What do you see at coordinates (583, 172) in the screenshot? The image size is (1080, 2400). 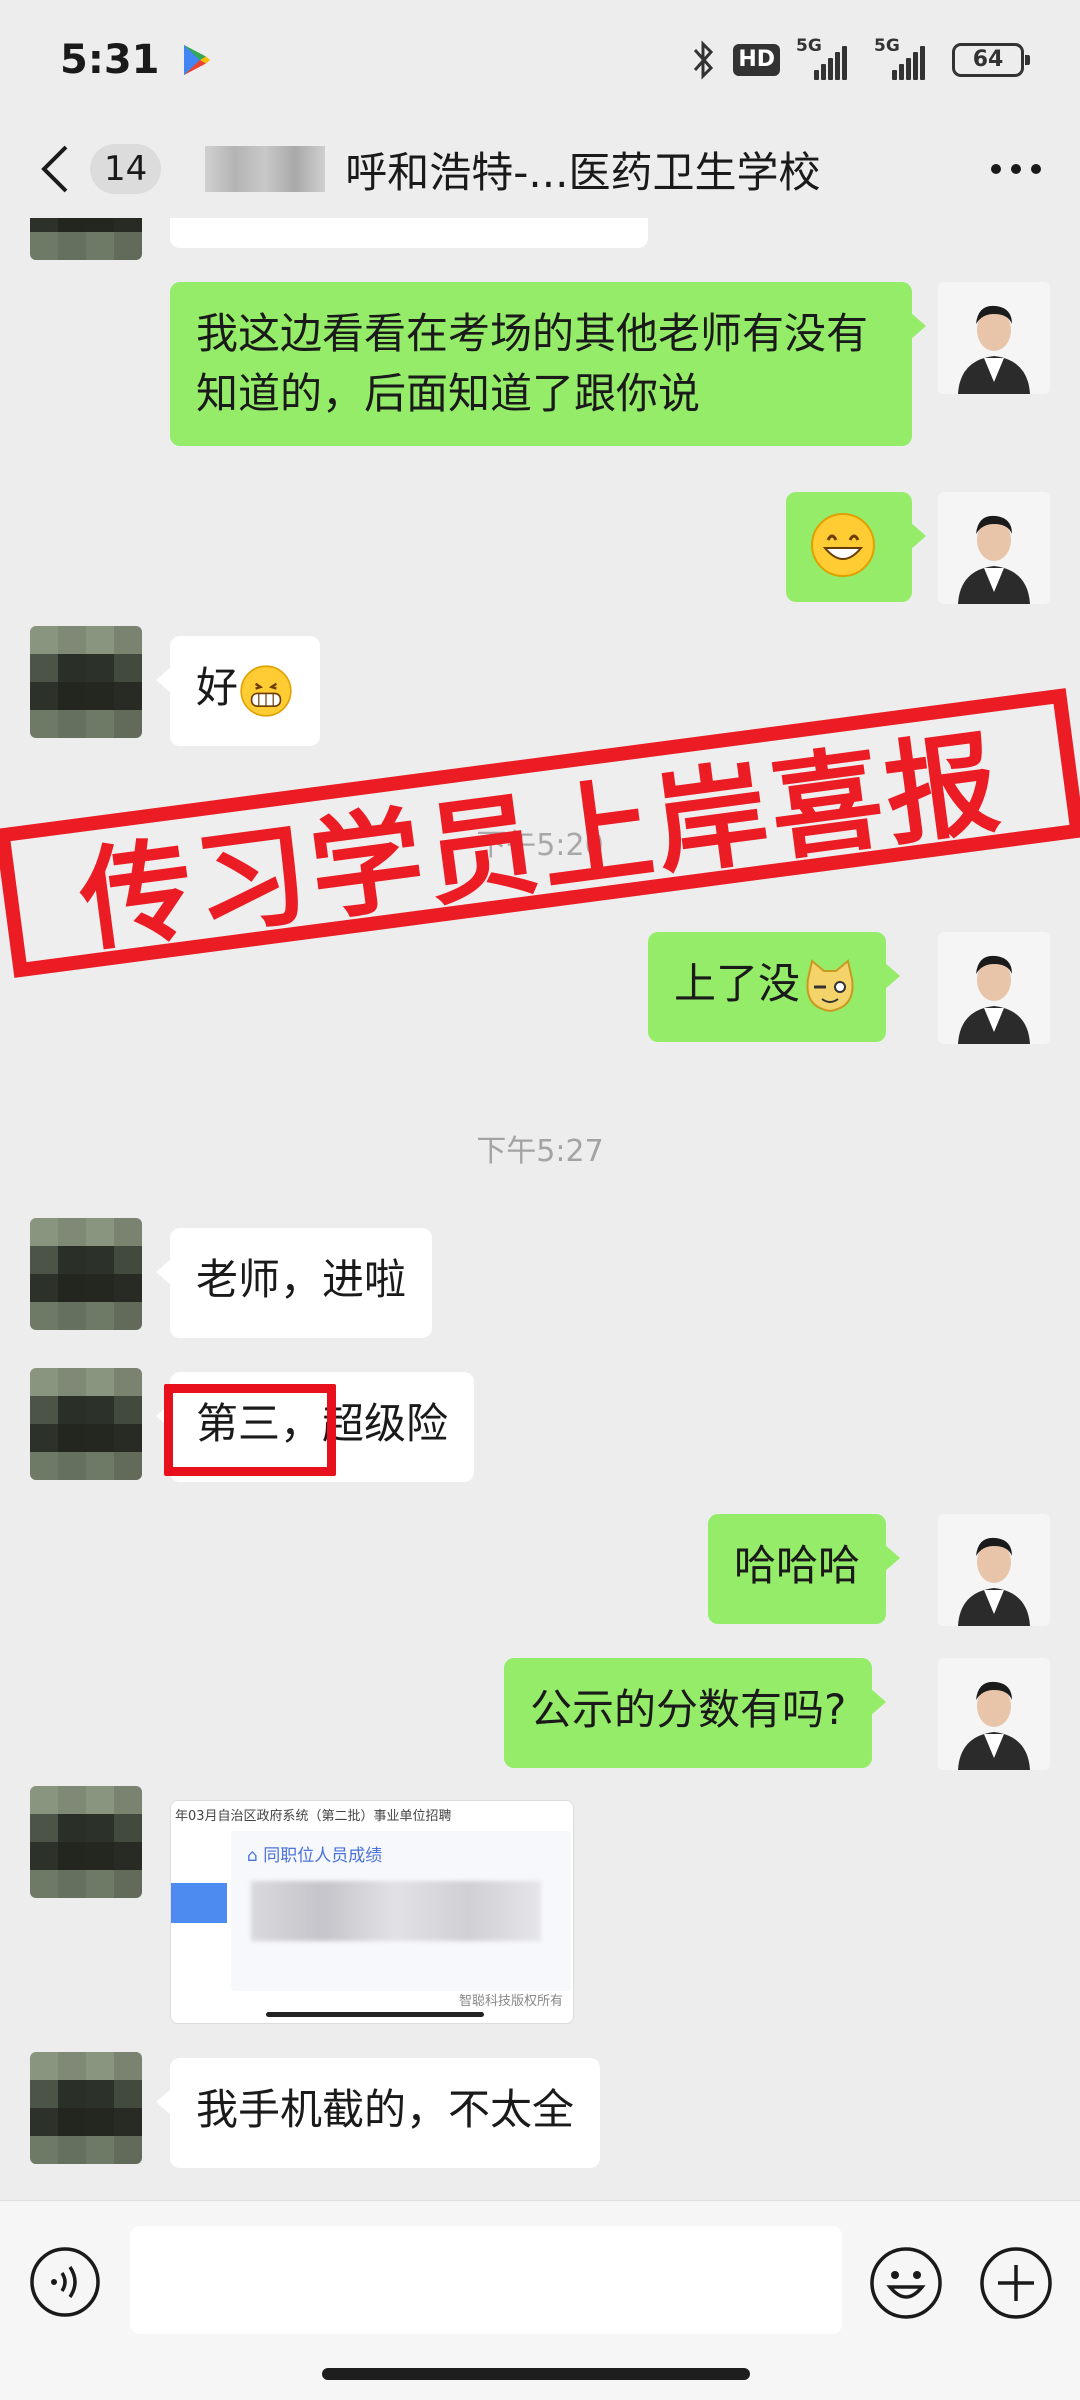 I see `chat-title: 呼和浩特-...医药卫生学校` at bounding box center [583, 172].